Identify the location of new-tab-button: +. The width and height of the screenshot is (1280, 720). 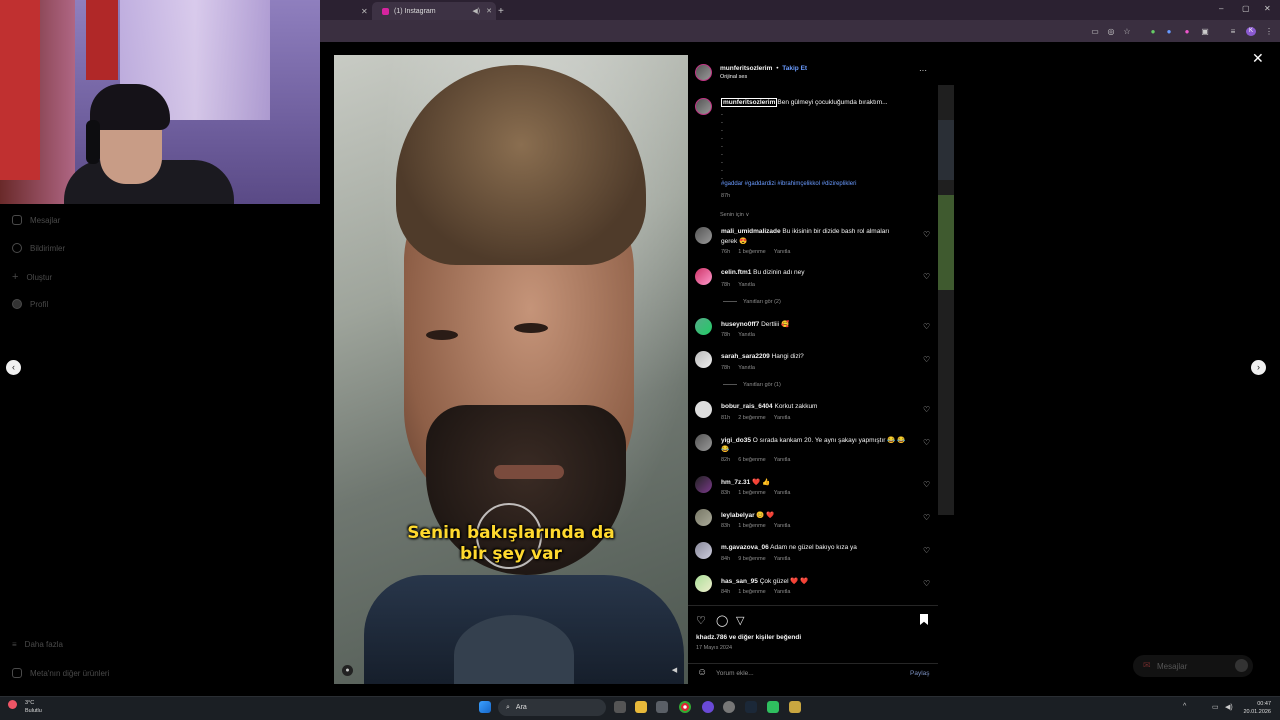
(501, 11).